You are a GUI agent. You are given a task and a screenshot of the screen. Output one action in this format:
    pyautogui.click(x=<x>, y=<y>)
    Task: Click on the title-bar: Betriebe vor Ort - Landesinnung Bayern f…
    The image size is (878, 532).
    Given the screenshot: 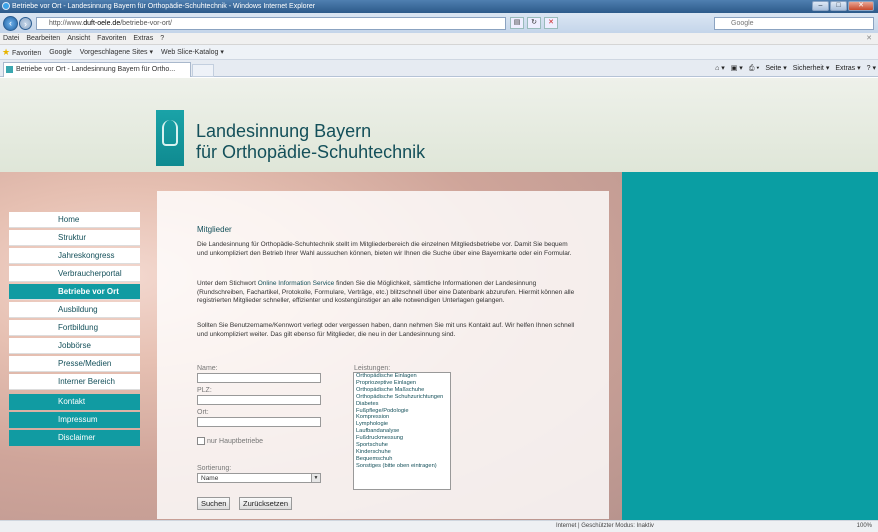 What is the action you would take?
    pyautogui.click(x=439, y=6)
    